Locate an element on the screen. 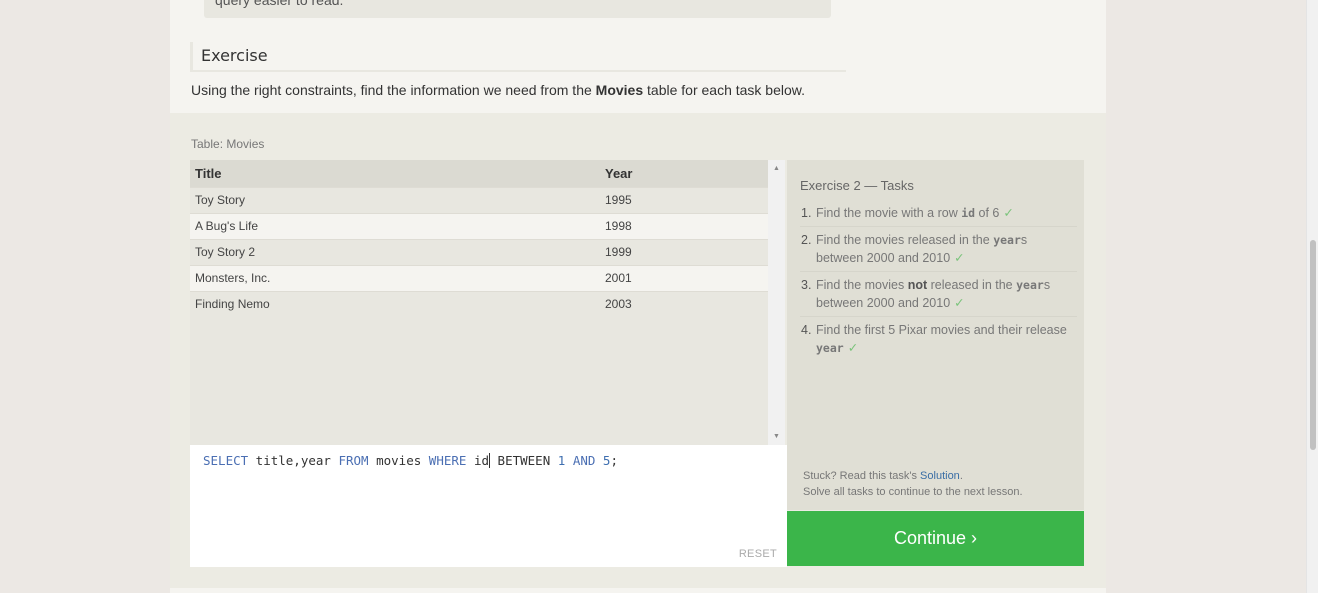 This screenshot has height=593, width=1318. page-scrollbar-thumb is located at coordinates (1313, 345).